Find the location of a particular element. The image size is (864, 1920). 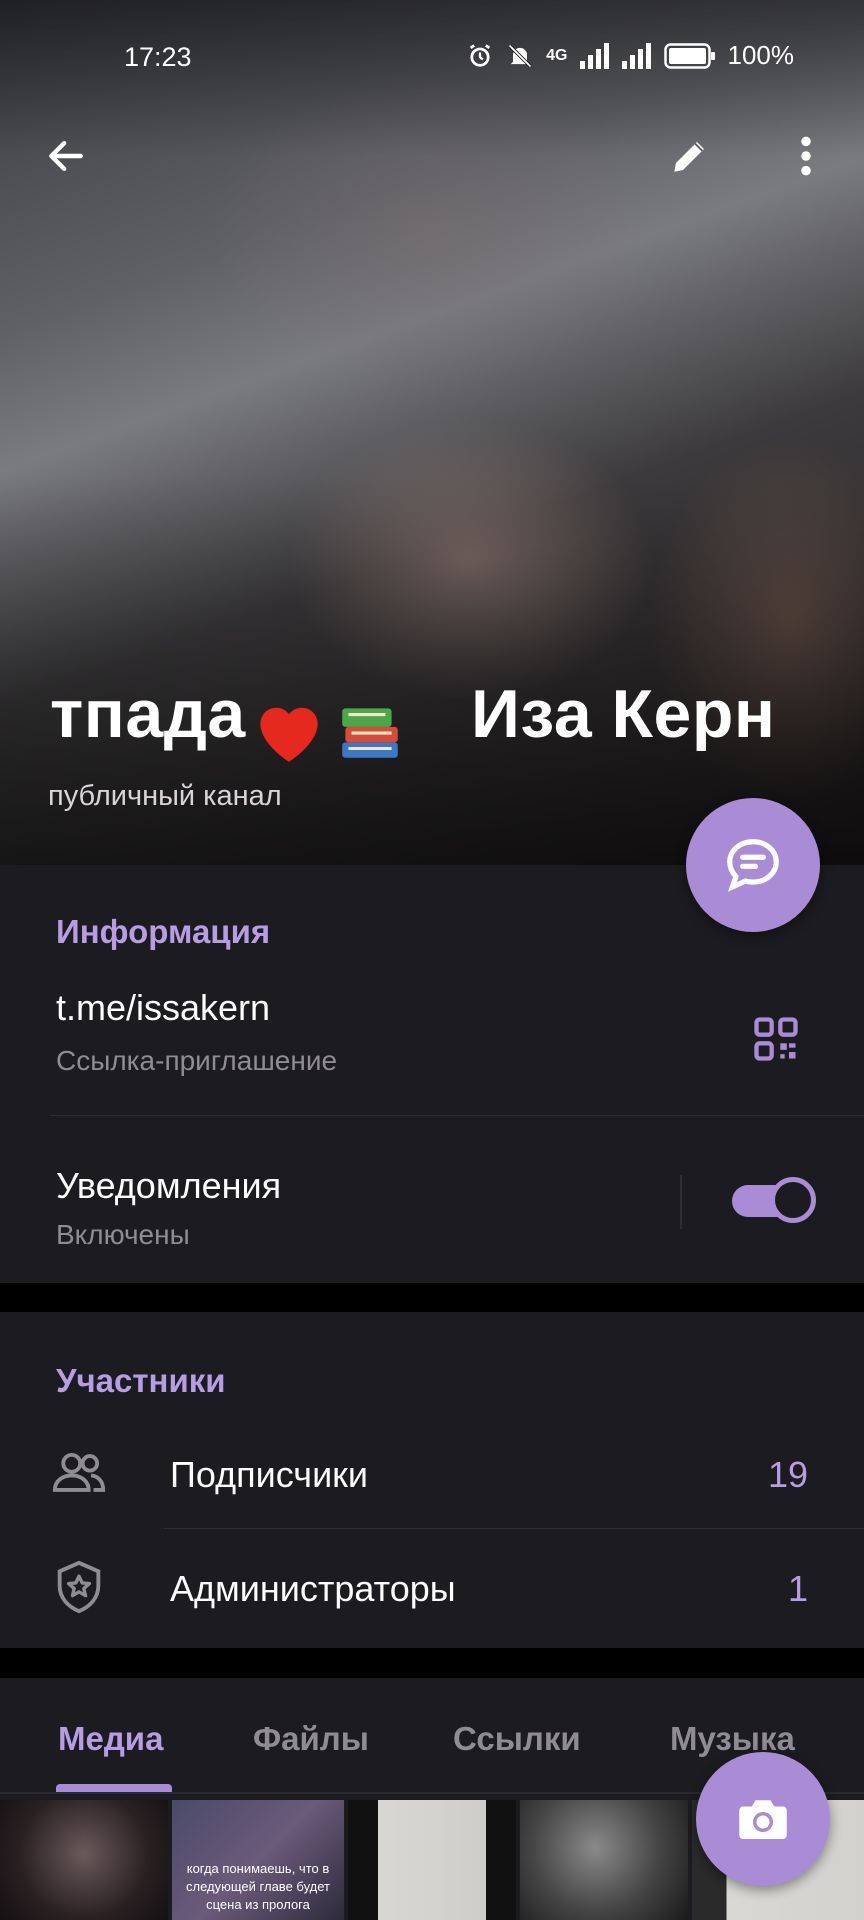

back-button is located at coordinates (66, 156).